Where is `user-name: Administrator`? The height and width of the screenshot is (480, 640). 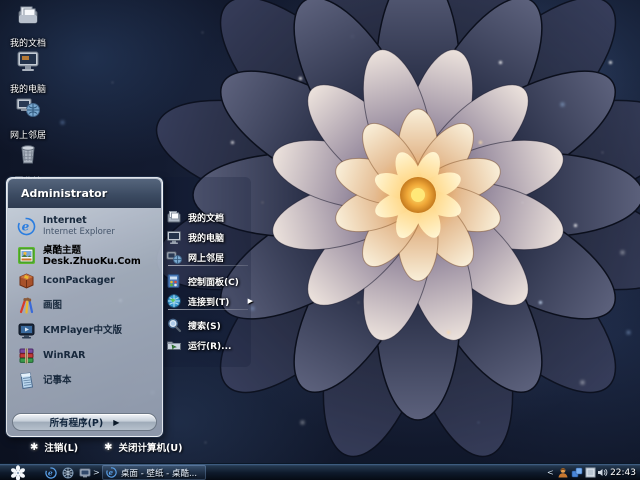
user-name: Administrator is located at coordinates (64, 193).